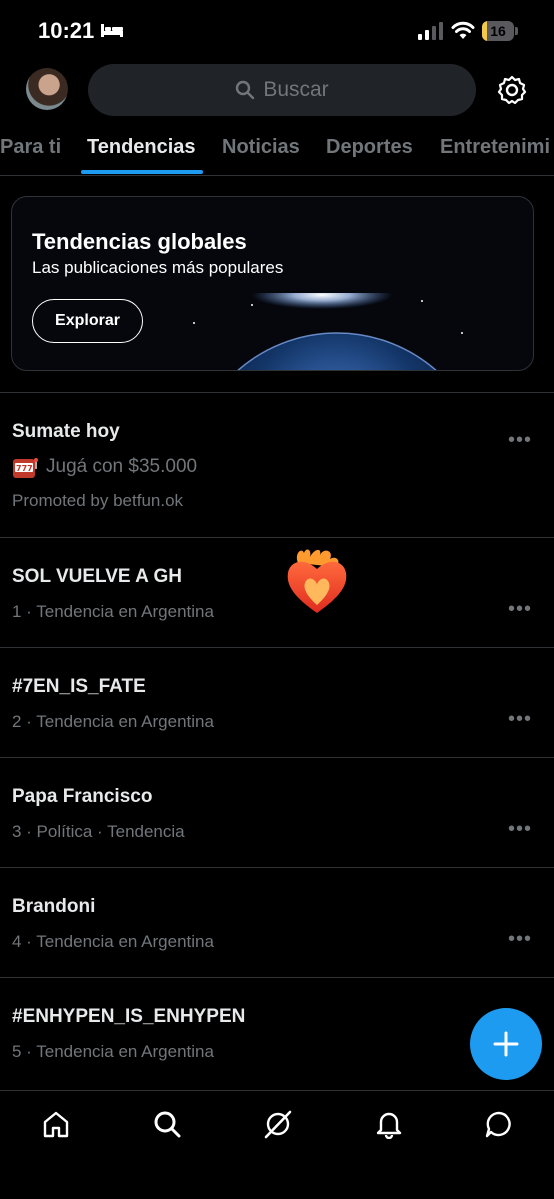  What do you see at coordinates (261, 147) in the screenshot?
I see `tab-noticias: Noticias` at bounding box center [261, 147].